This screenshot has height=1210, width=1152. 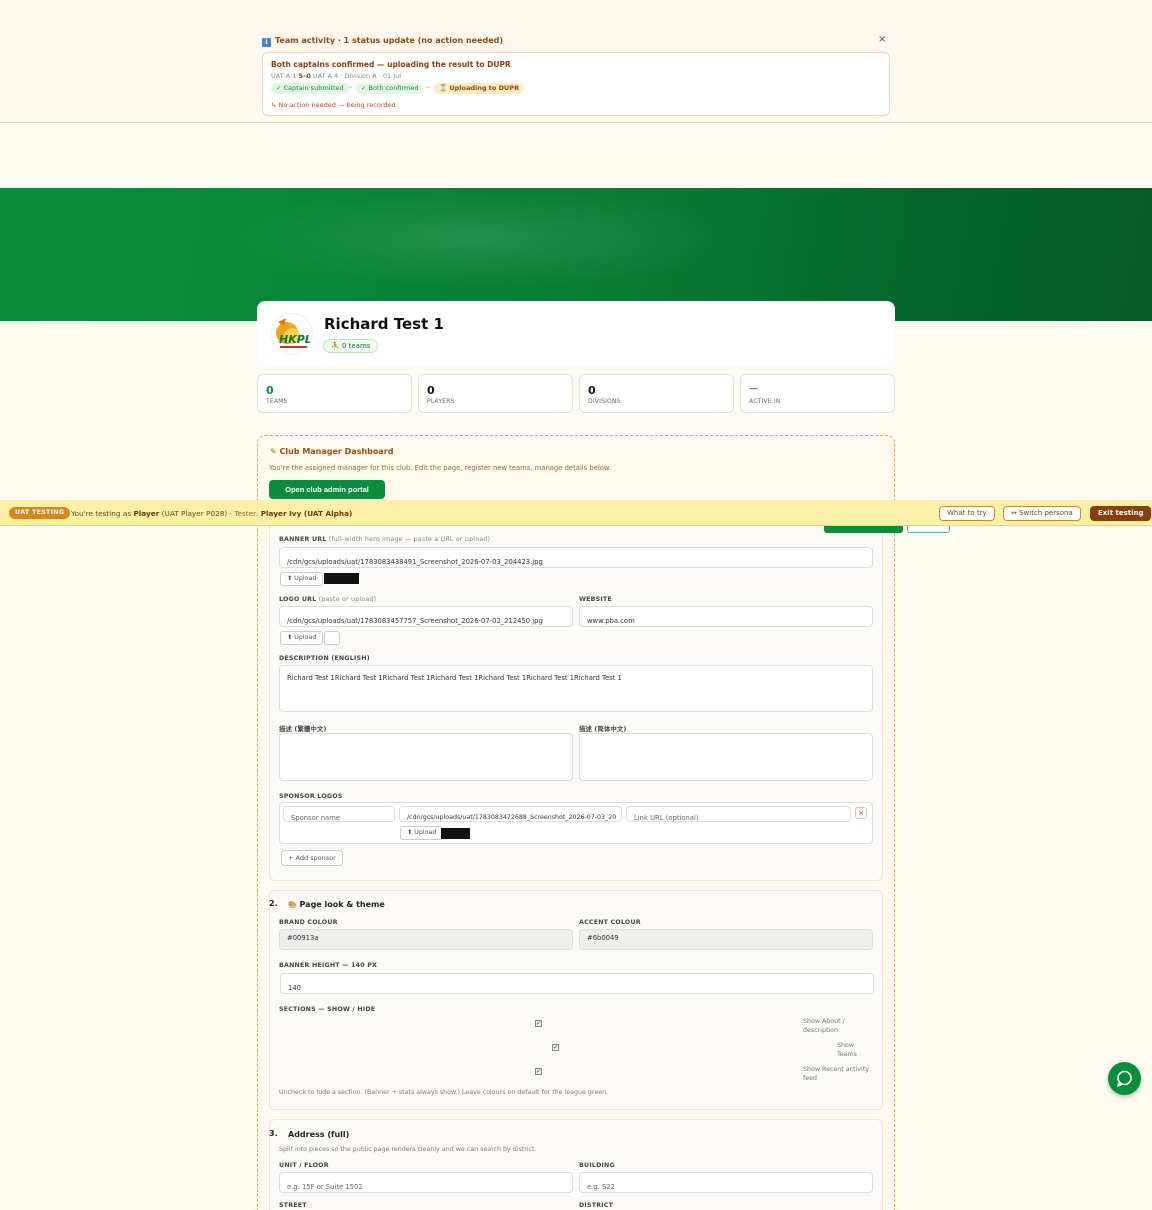 What do you see at coordinates (285, 76) in the screenshot?
I see `activity-meta-prefix: UAT A 1` at bounding box center [285, 76].